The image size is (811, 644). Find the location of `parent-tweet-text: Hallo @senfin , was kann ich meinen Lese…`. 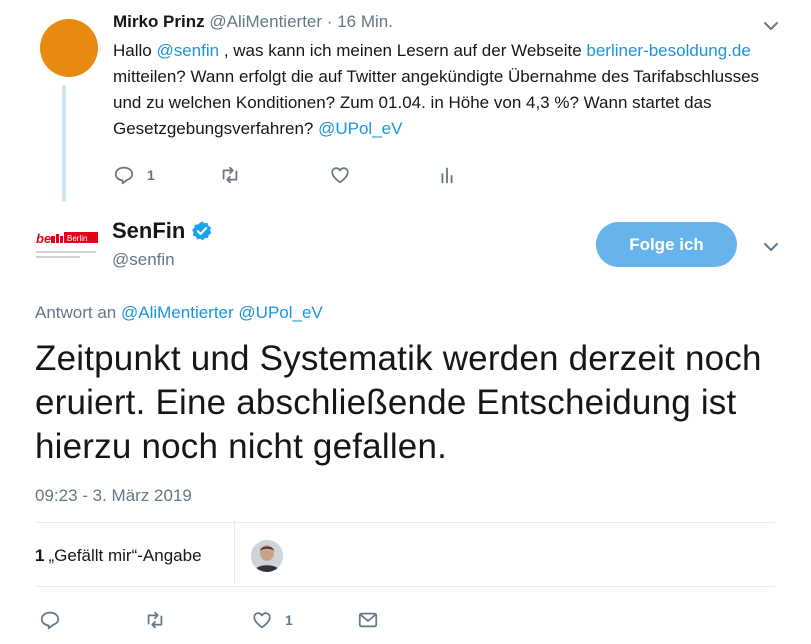

parent-tweet-text: Hallo @senfin , was kann ich meinen Lese… is located at coordinates (443, 90).